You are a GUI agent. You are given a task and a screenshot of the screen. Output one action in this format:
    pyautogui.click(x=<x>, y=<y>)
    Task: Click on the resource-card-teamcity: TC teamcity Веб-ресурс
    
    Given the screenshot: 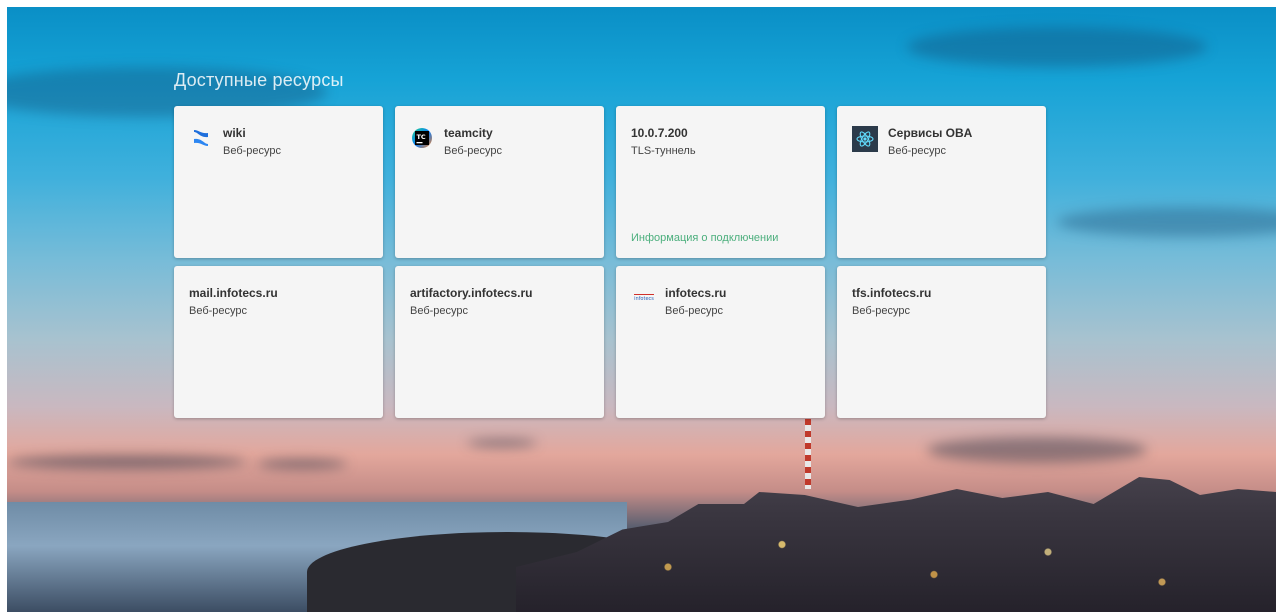 What is the action you would take?
    pyautogui.click(x=499, y=182)
    